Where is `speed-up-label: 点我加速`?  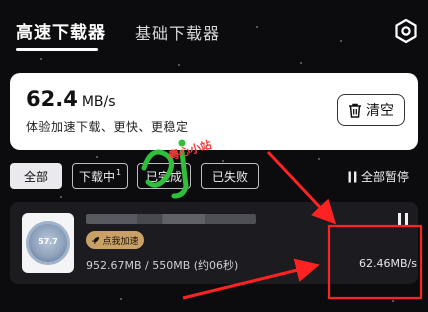
speed-up-label: 点我加速 is located at coordinates (120, 241).